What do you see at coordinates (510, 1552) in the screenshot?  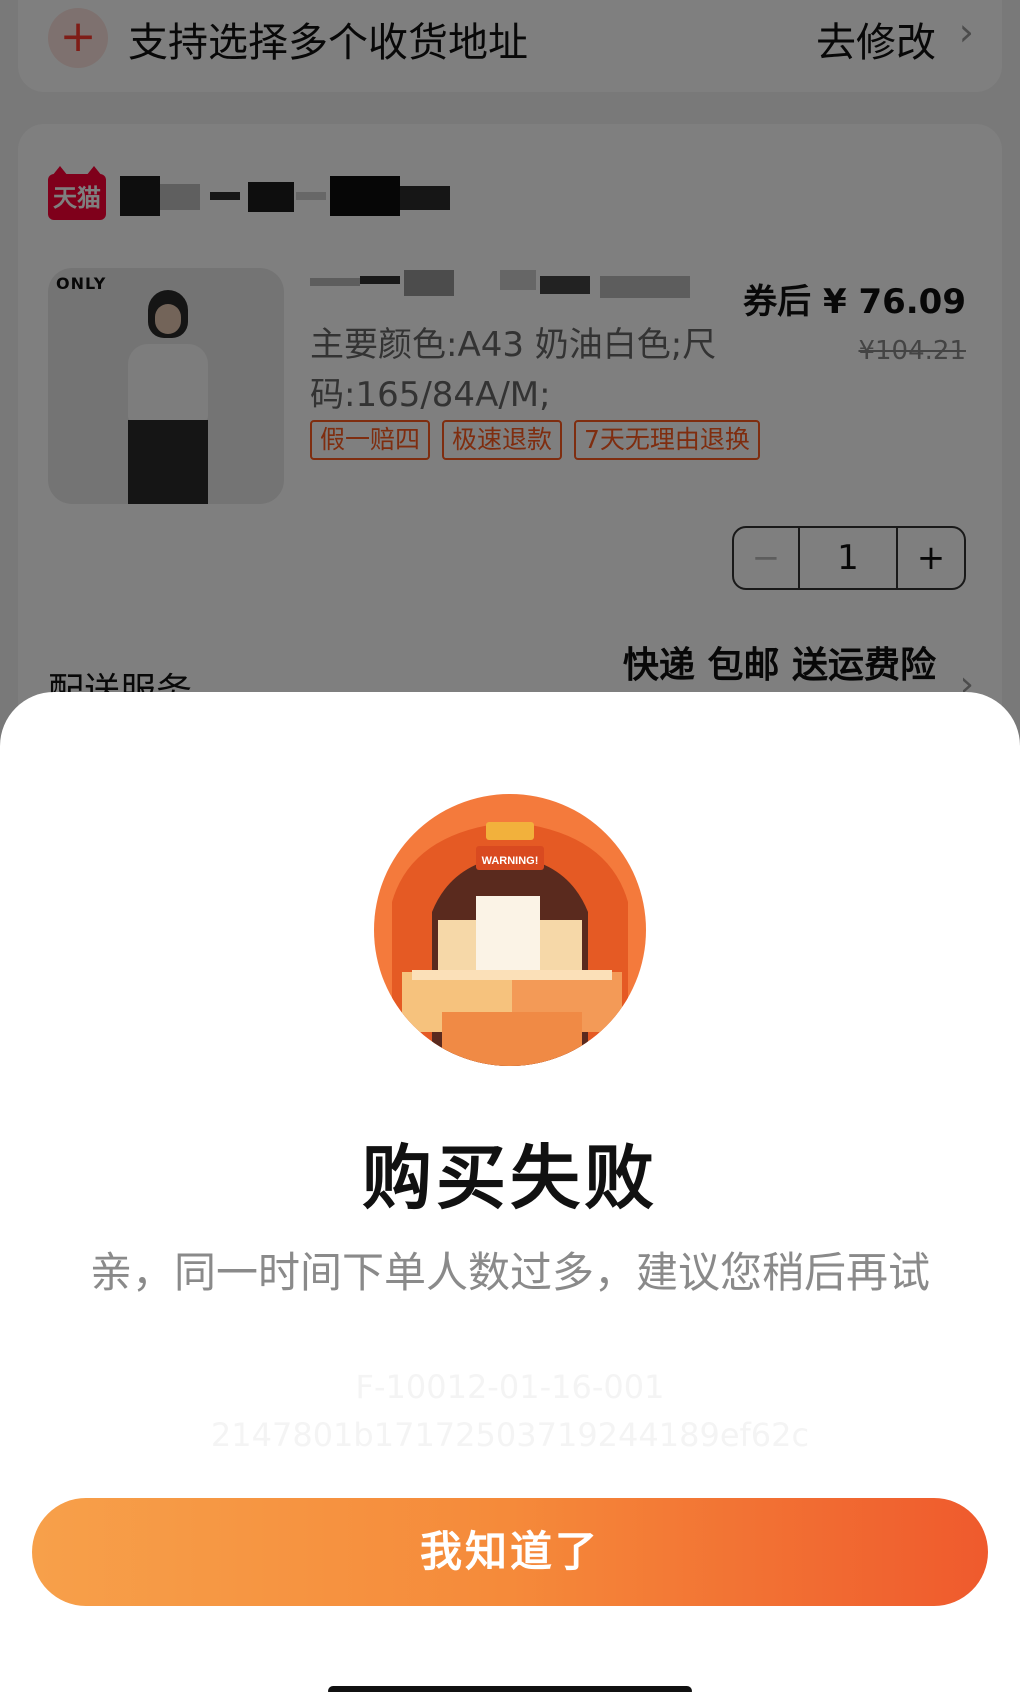 I see `got-it-button: 我知道了` at bounding box center [510, 1552].